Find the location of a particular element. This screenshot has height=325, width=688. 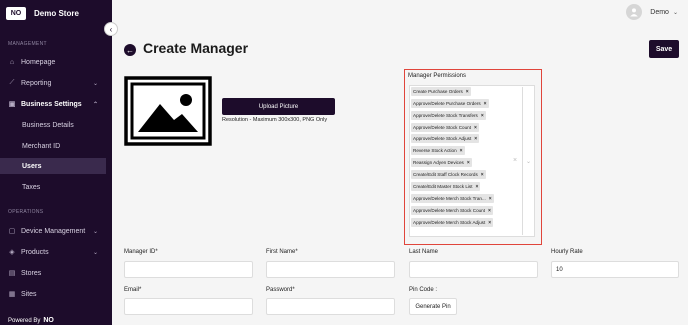

products-icon: ◈ is located at coordinates (12, 252).